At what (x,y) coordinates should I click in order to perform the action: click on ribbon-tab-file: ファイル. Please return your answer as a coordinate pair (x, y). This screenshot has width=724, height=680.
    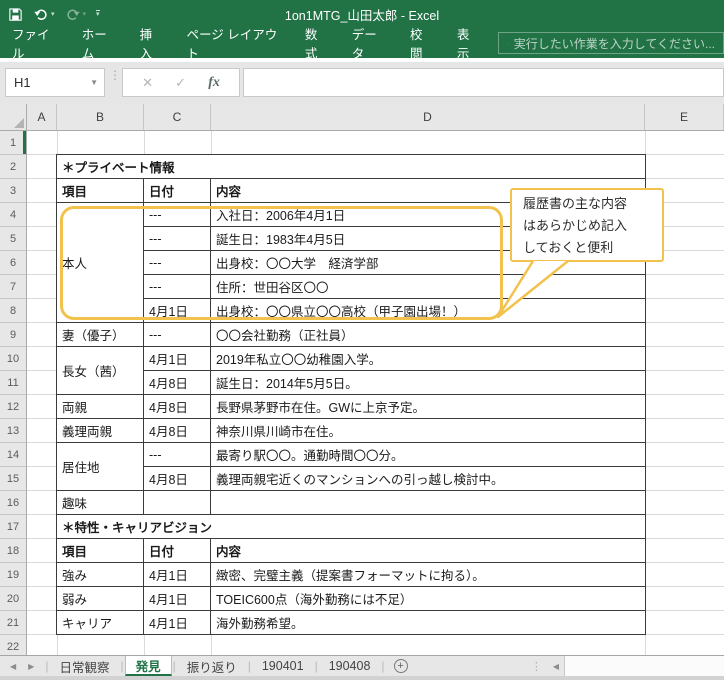
    Looking at the image, I should click on (35, 44).